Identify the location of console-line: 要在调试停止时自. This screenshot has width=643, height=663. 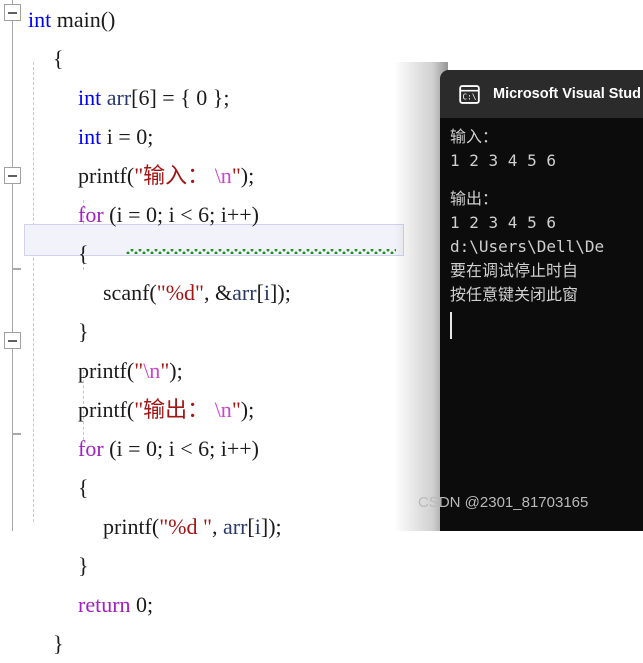
(514, 270).